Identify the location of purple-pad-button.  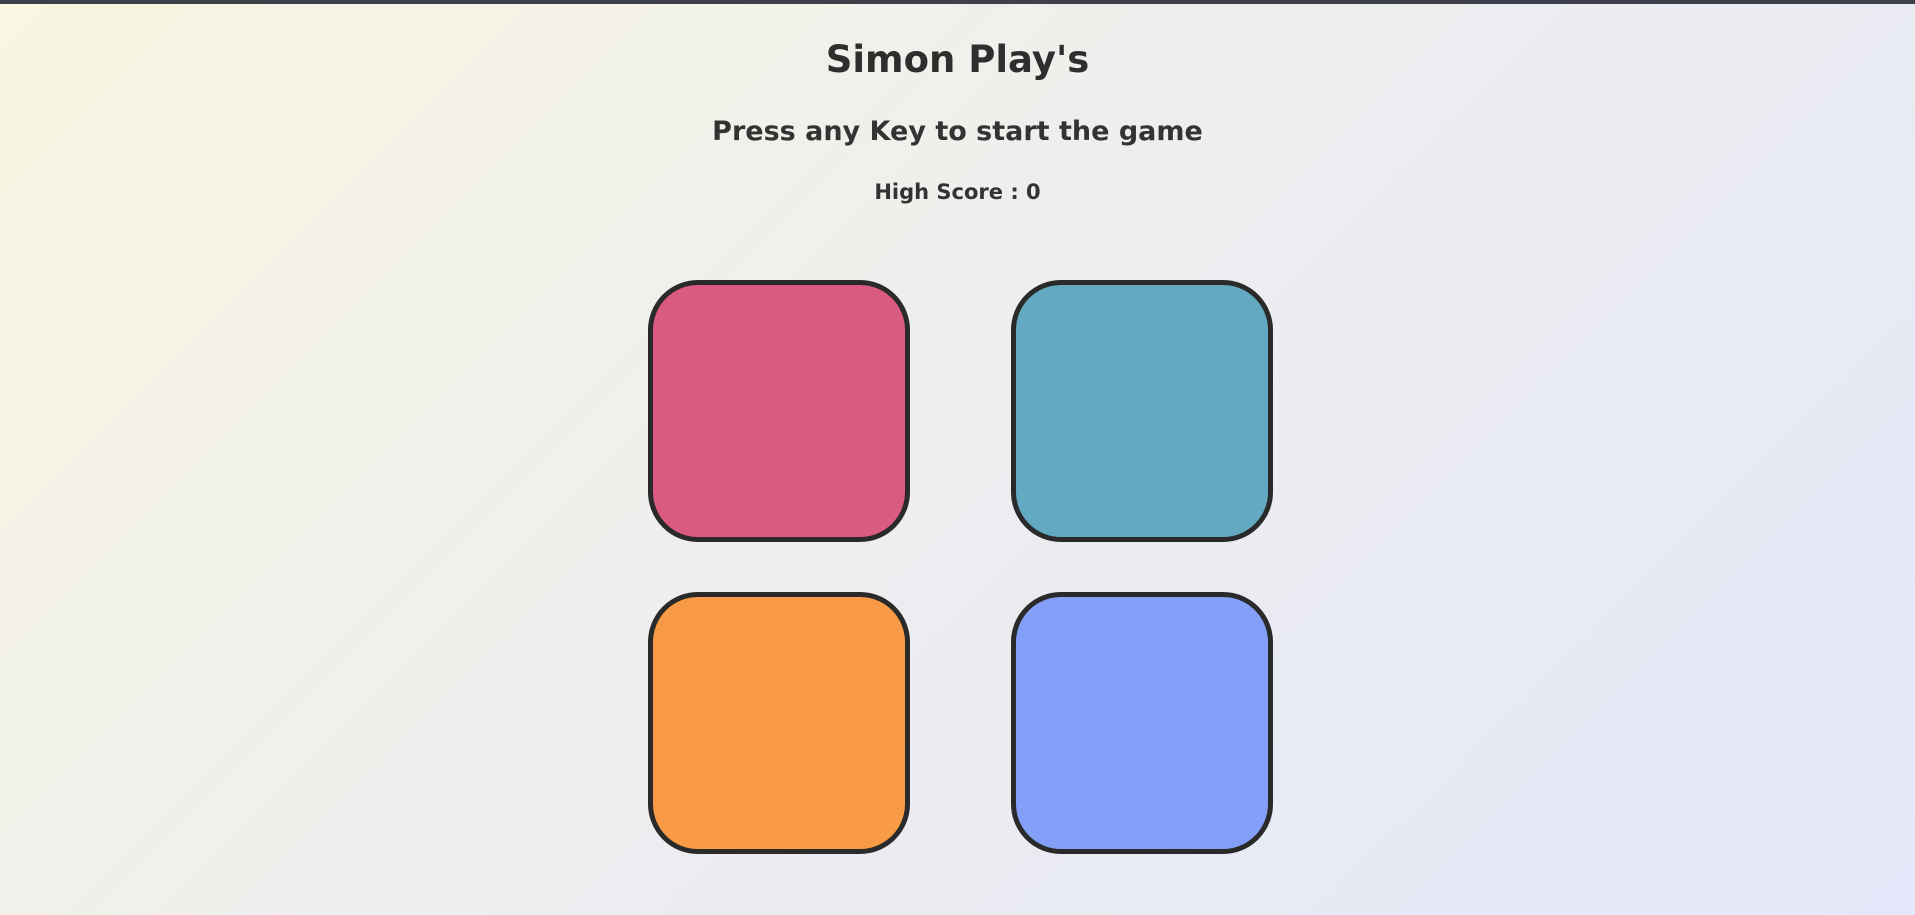
(1142, 723).